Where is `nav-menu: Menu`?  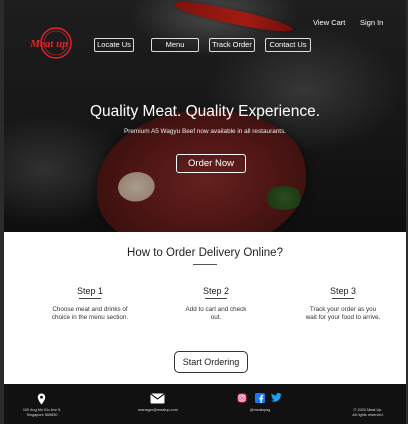 nav-menu: Menu is located at coordinates (175, 45).